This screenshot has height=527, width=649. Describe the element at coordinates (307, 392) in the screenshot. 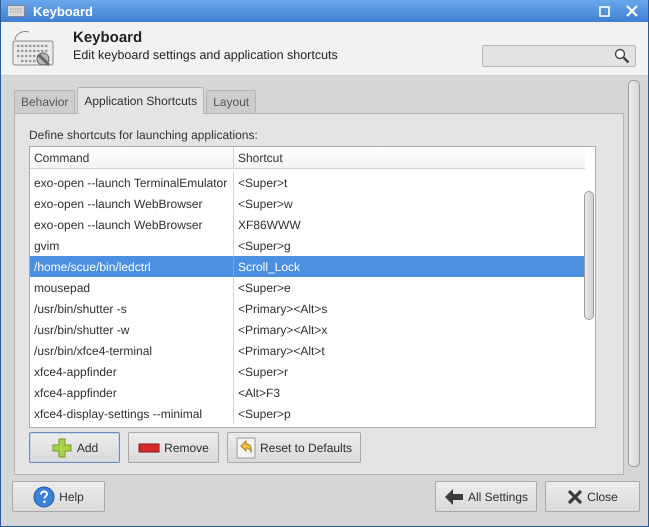

I see `table-row: xfce4-appfinder <Alt>F3` at that location.